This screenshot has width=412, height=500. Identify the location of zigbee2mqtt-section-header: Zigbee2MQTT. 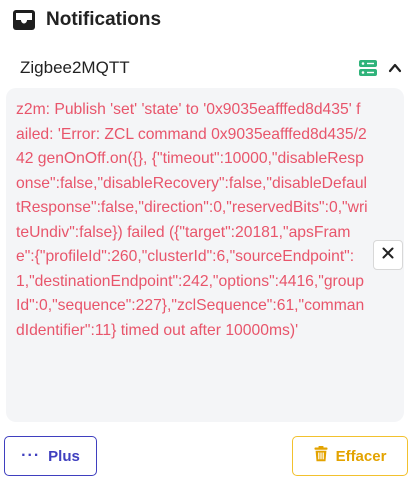
(211, 68).